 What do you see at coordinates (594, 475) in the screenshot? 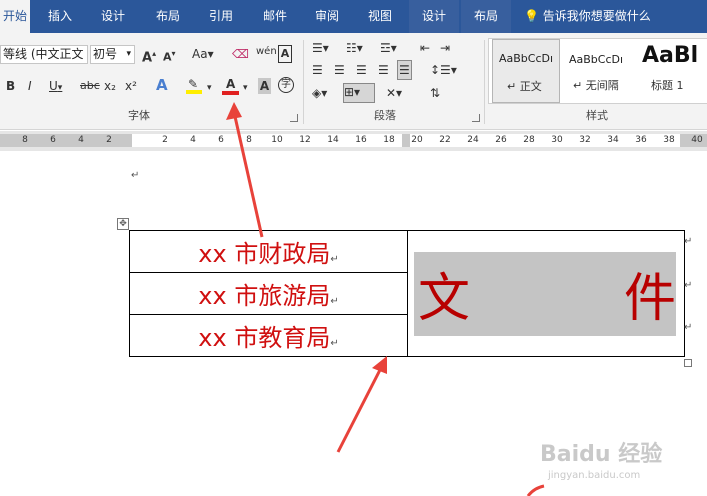
I see `baidu-watermark-url: jingyan.baidu.com` at bounding box center [594, 475].